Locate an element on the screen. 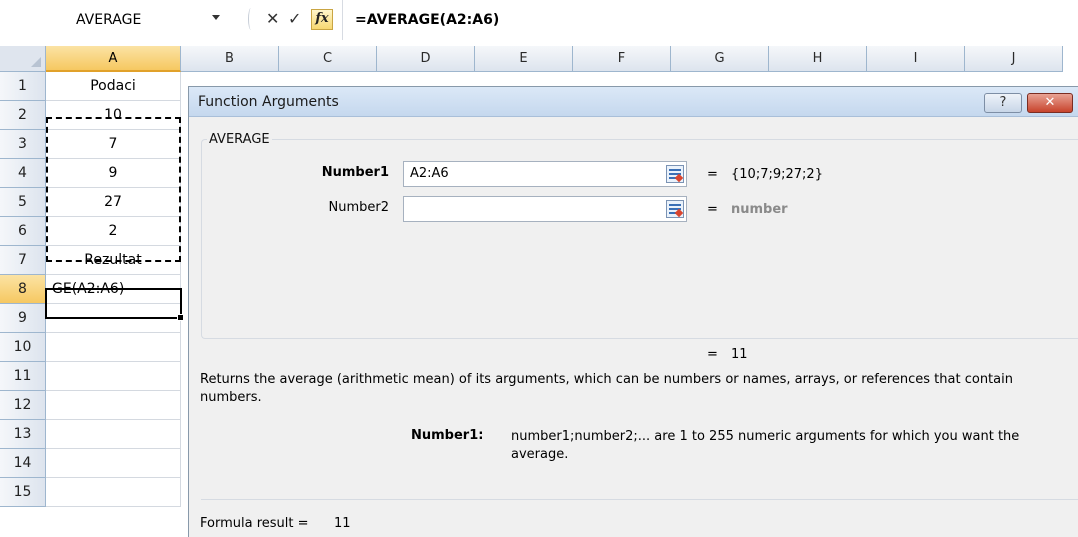  help-button: ? is located at coordinates (1003, 103).